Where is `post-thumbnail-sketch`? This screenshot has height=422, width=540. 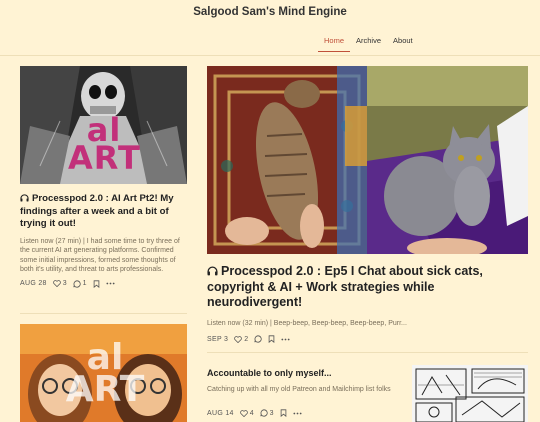
post-thumbnail-sketch is located at coordinates (470, 393).